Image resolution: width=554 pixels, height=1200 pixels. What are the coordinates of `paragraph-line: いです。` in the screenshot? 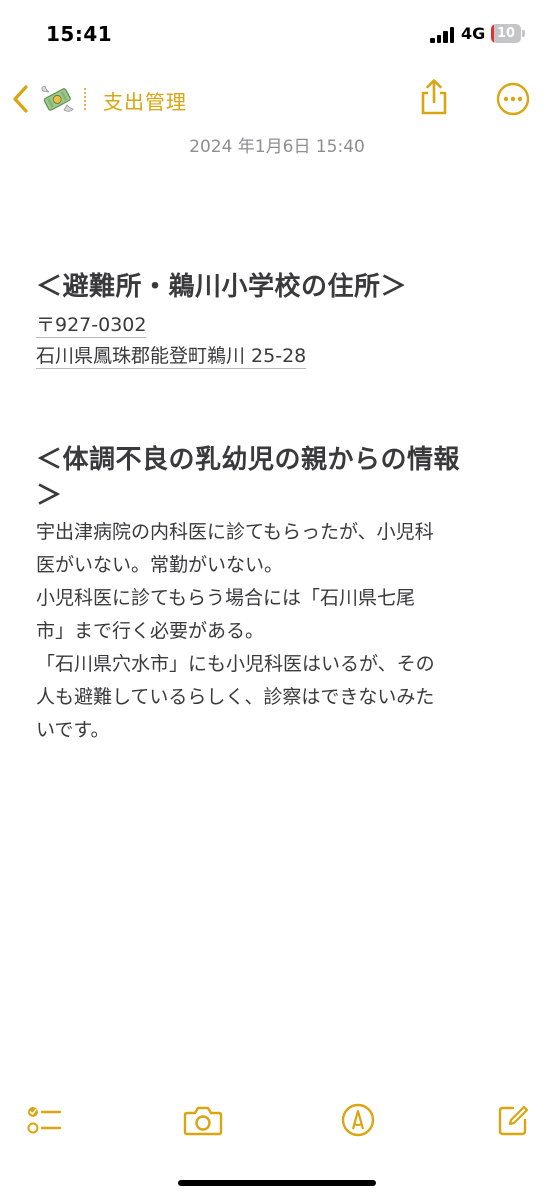 It's located at (73, 730).